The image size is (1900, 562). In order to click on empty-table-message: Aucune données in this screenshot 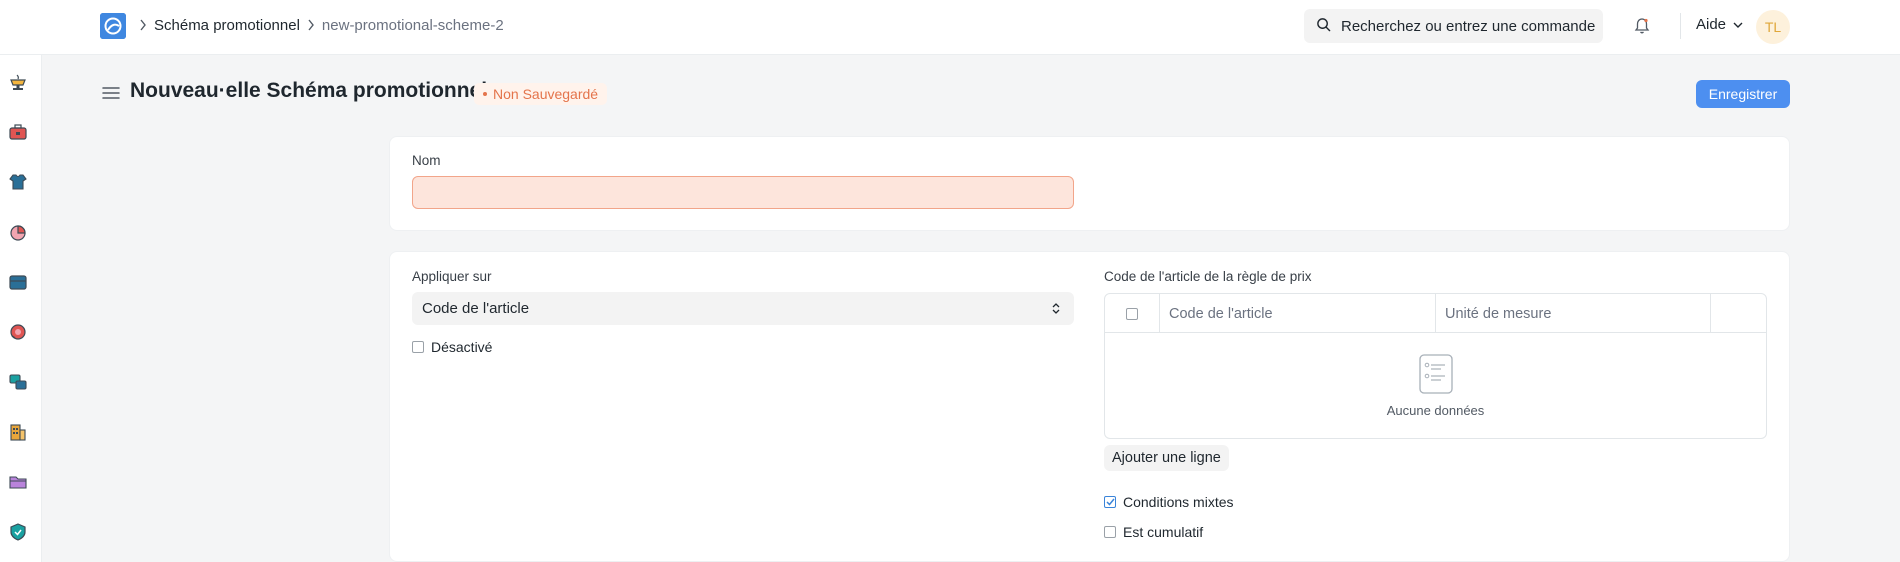, I will do `click(1435, 410)`.